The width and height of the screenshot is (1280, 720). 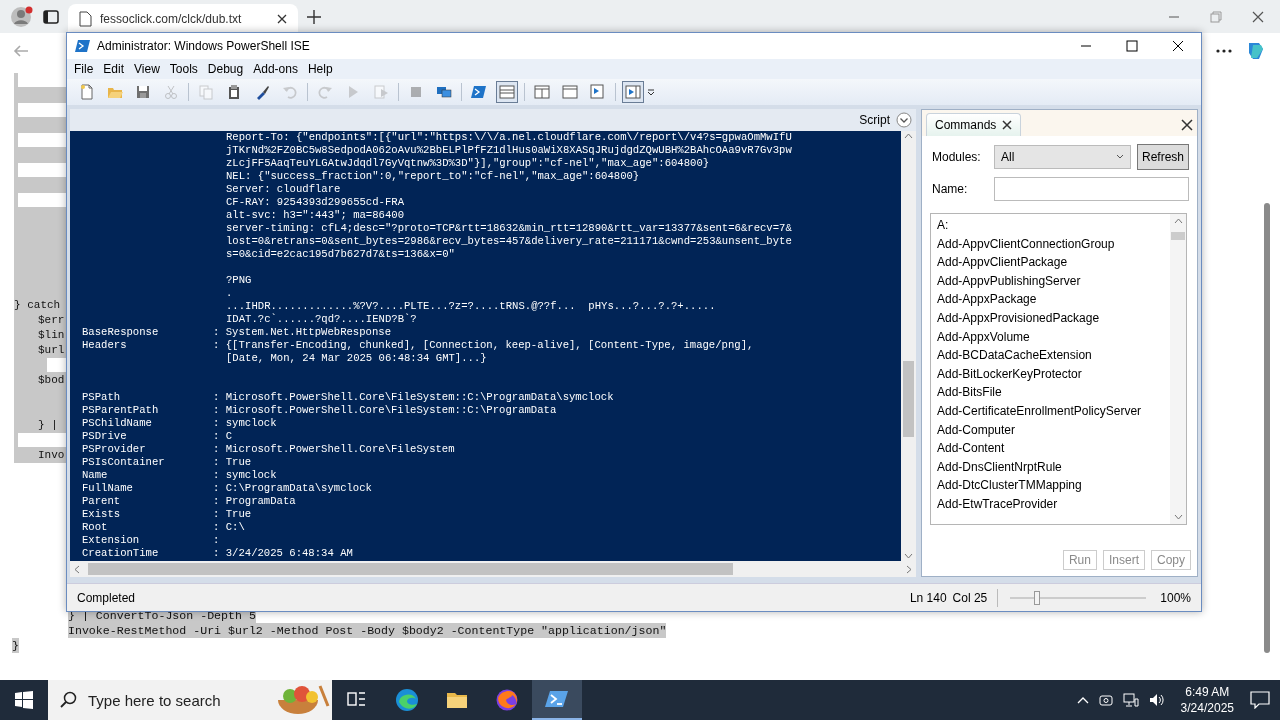 What do you see at coordinates (1091, 189) in the screenshot?
I see `name-field` at bounding box center [1091, 189].